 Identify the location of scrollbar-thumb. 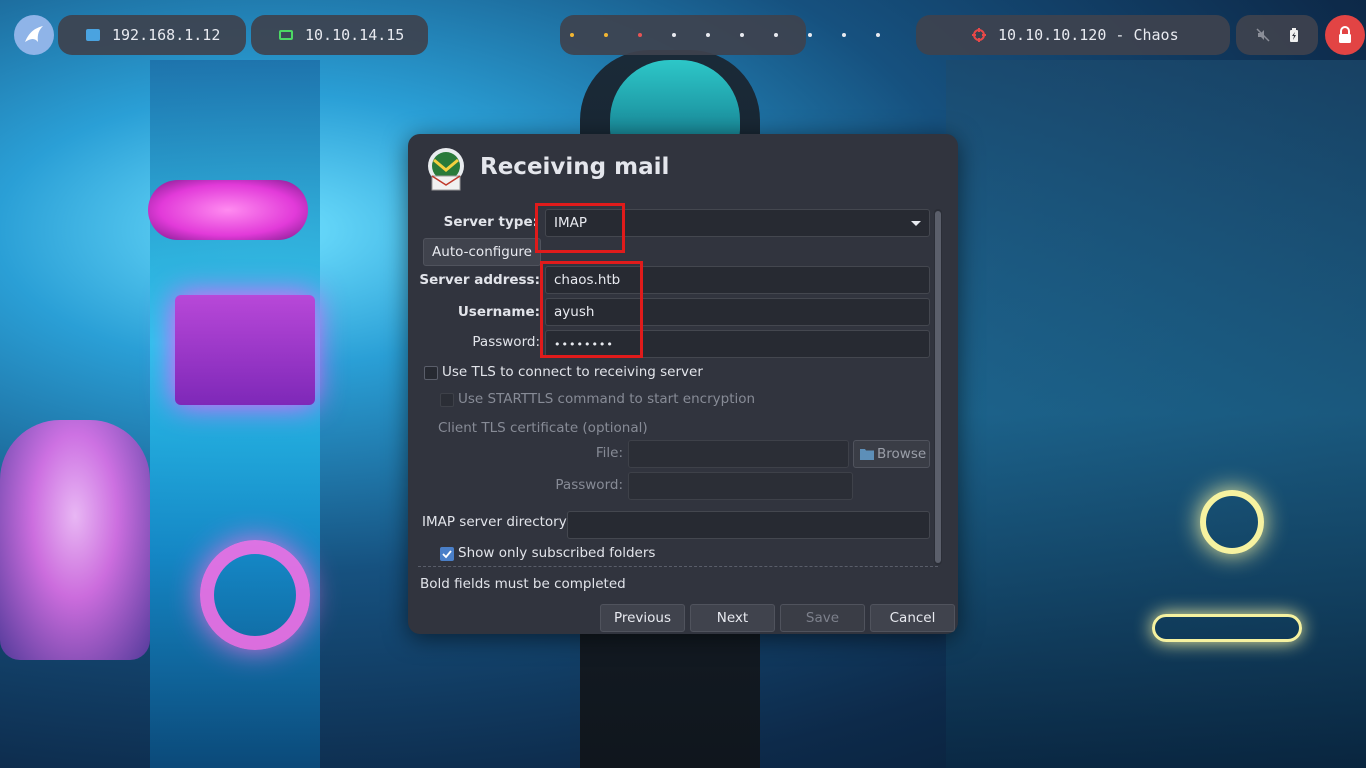
(938, 387).